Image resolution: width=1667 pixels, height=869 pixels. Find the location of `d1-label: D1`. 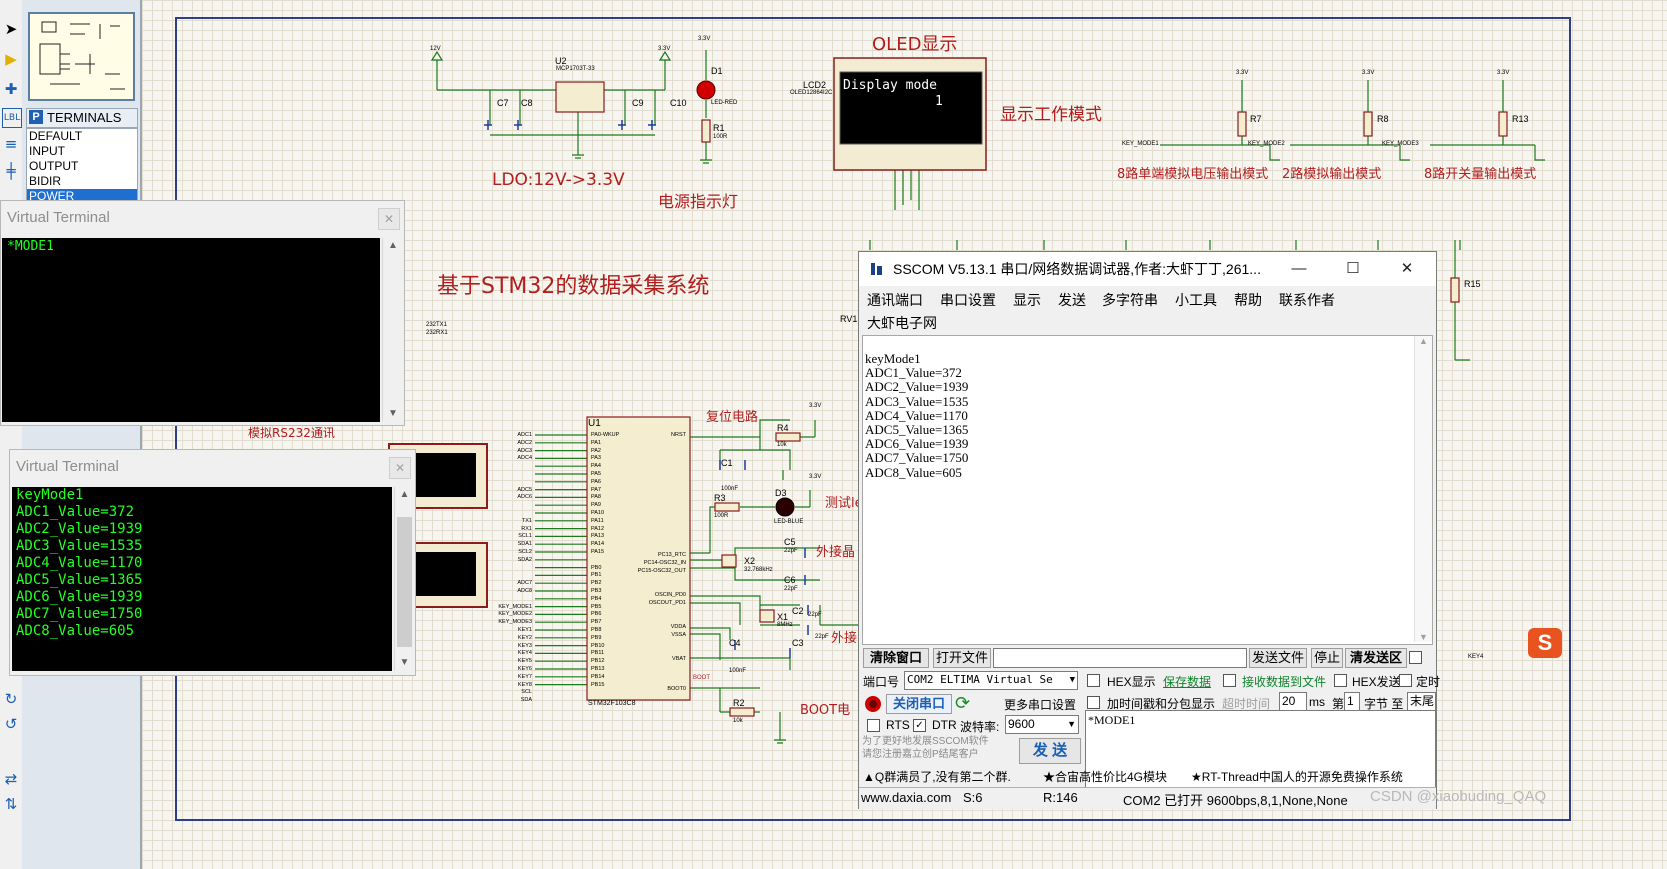

d1-label: D1 is located at coordinates (717, 71).